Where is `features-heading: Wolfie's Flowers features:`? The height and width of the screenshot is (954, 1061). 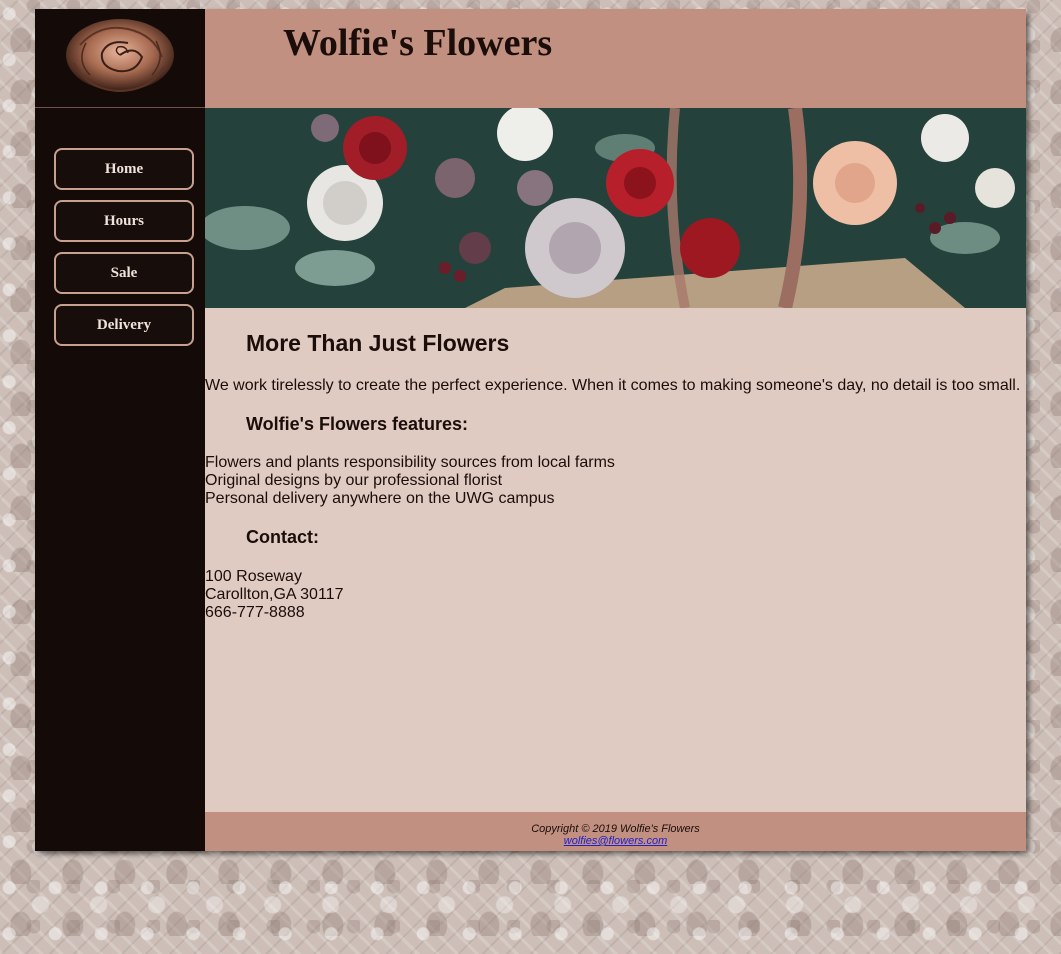 features-heading: Wolfie's Flowers features: is located at coordinates (357, 424).